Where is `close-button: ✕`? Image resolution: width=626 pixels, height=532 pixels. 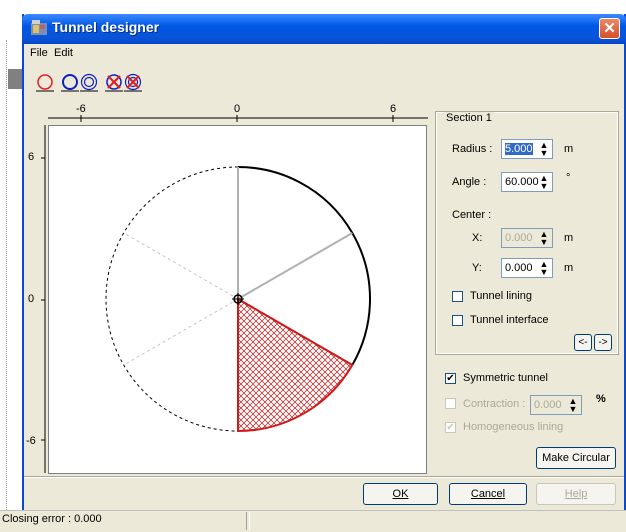
close-button: ✕ is located at coordinates (609, 28).